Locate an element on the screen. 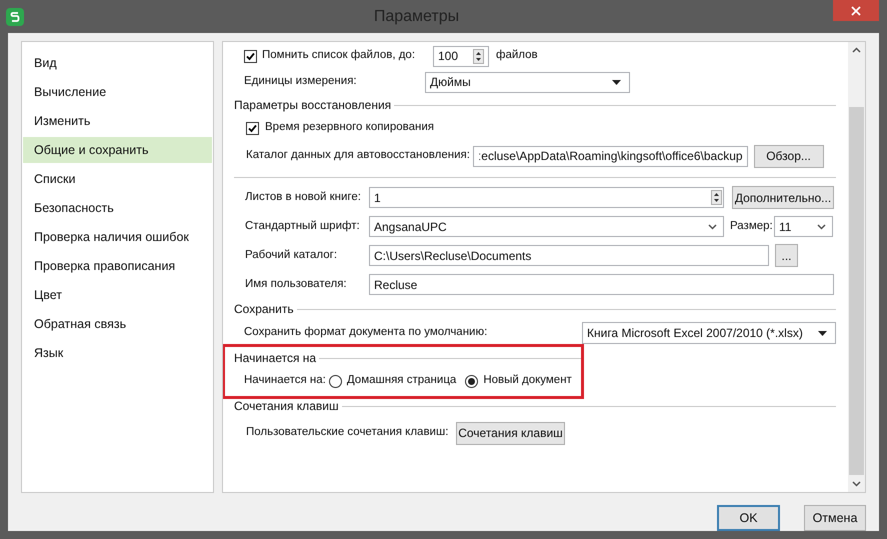  sidebar-item: Изменить is located at coordinates (117, 121).